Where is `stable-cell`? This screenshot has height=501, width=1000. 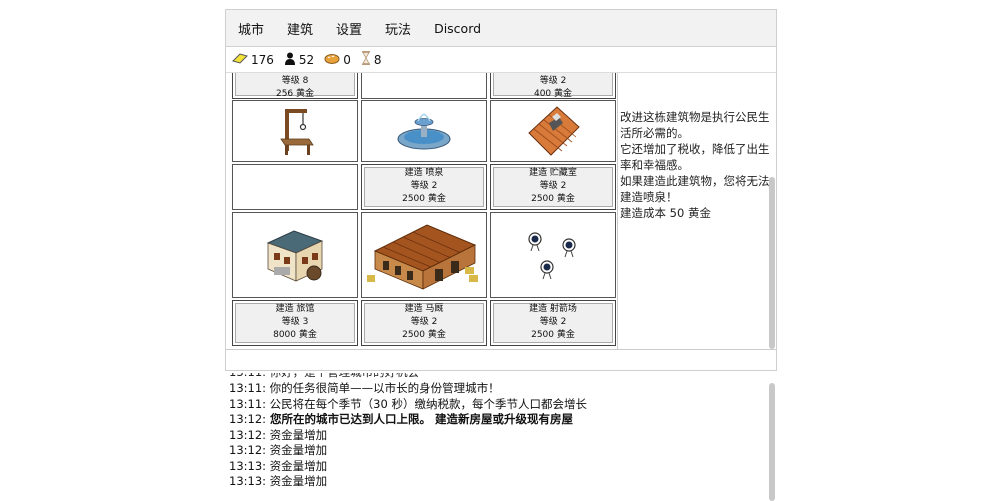 stable-cell is located at coordinates (424, 255).